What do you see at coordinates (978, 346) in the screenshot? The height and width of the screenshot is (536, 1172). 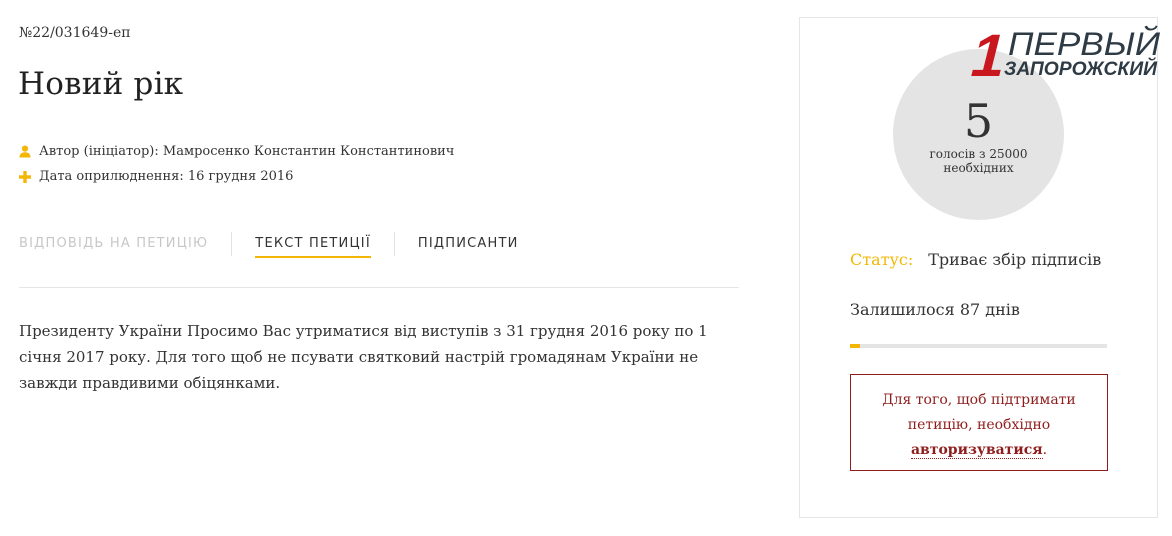 I see `progress-bar` at bounding box center [978, 346].